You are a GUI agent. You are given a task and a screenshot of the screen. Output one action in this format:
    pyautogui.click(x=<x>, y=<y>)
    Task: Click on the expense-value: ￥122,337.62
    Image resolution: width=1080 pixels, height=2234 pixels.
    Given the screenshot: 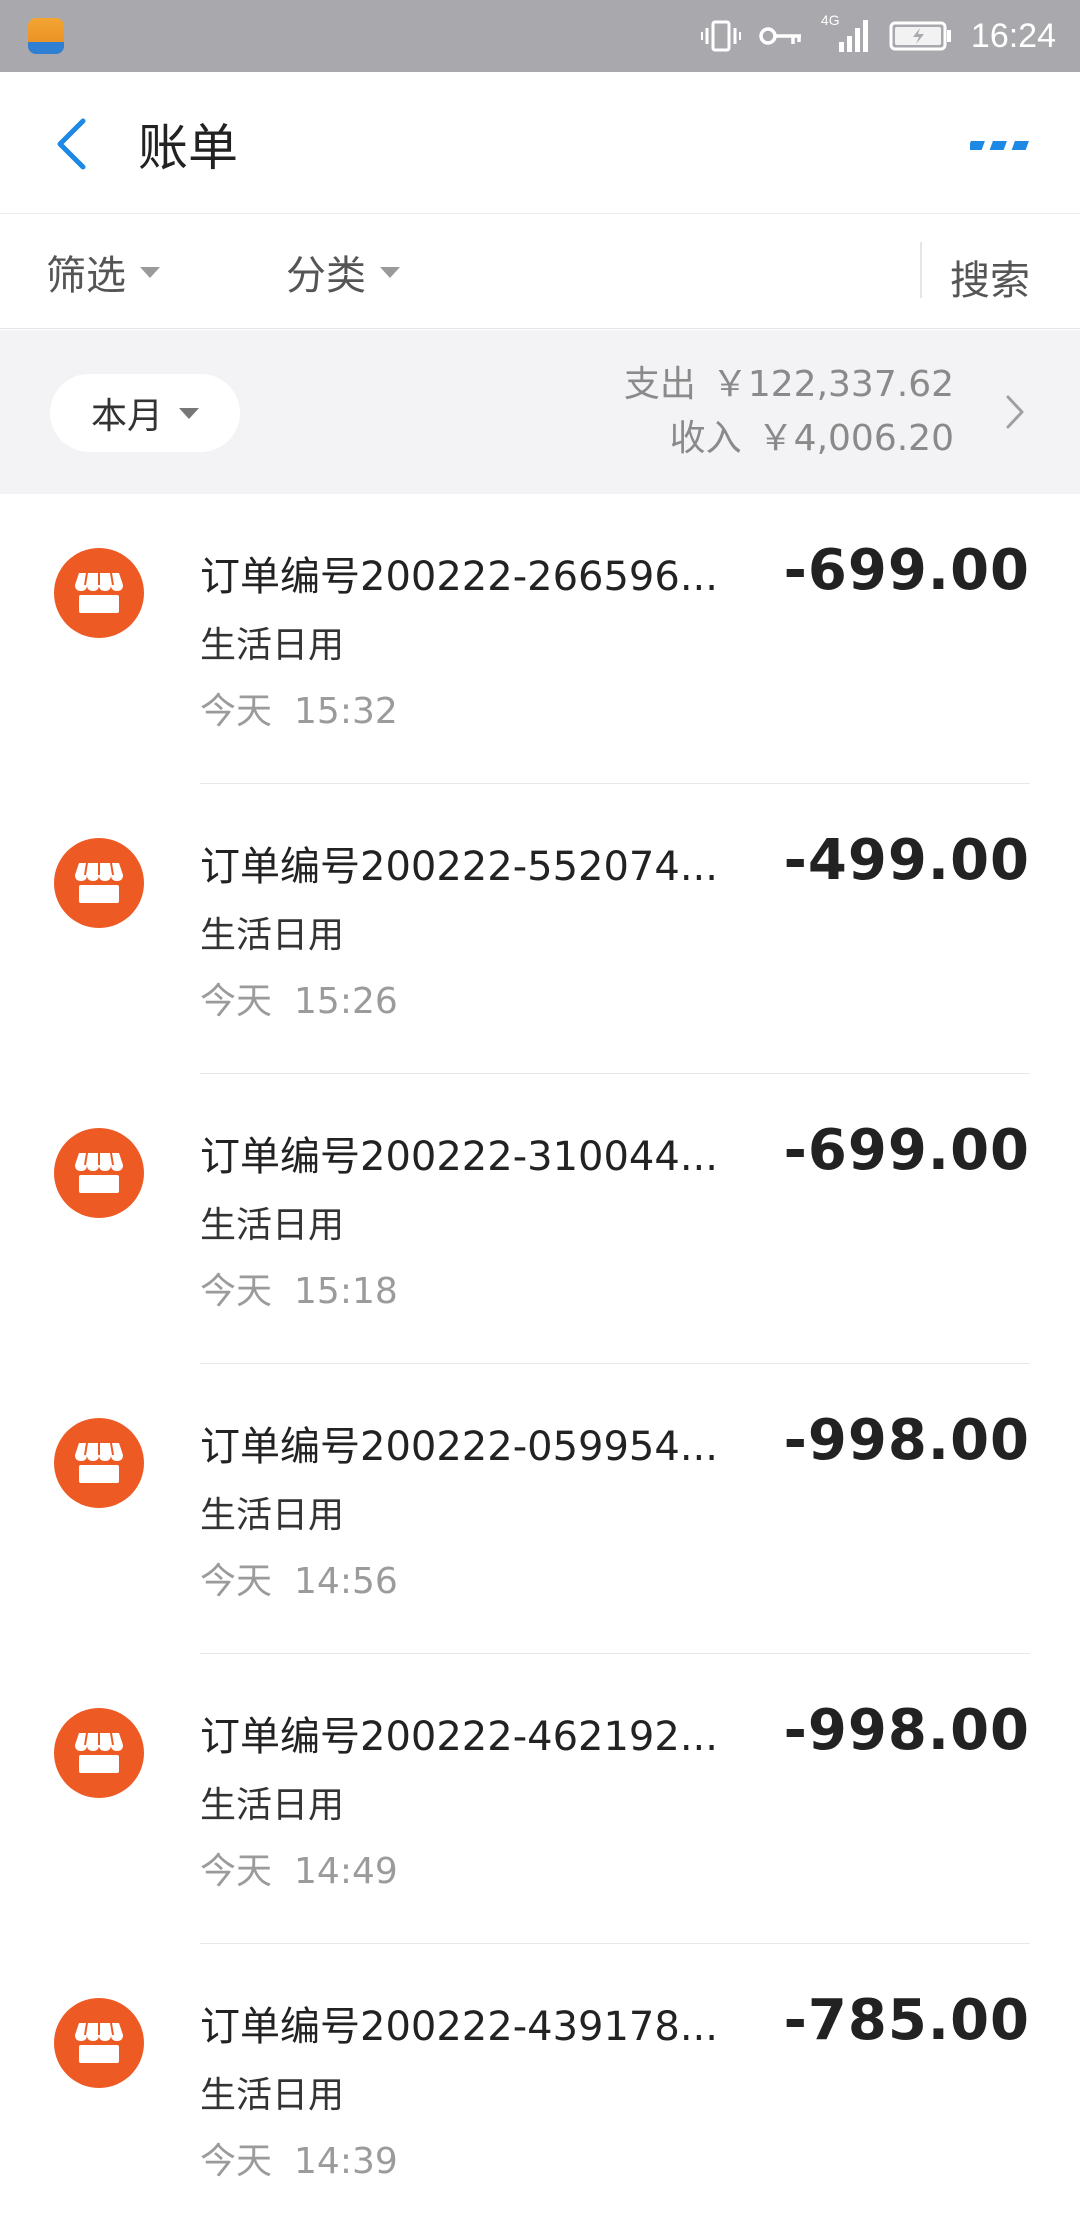 What is the action you would take?
    pyautogui.click(x=832, y=384)
    